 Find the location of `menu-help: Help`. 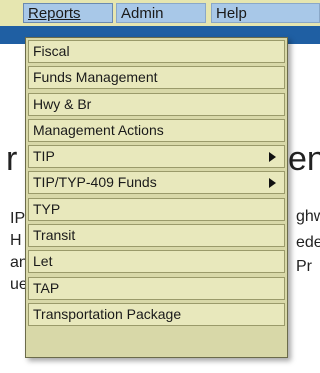

menu-help: Help is located at coordinates (265, 13).